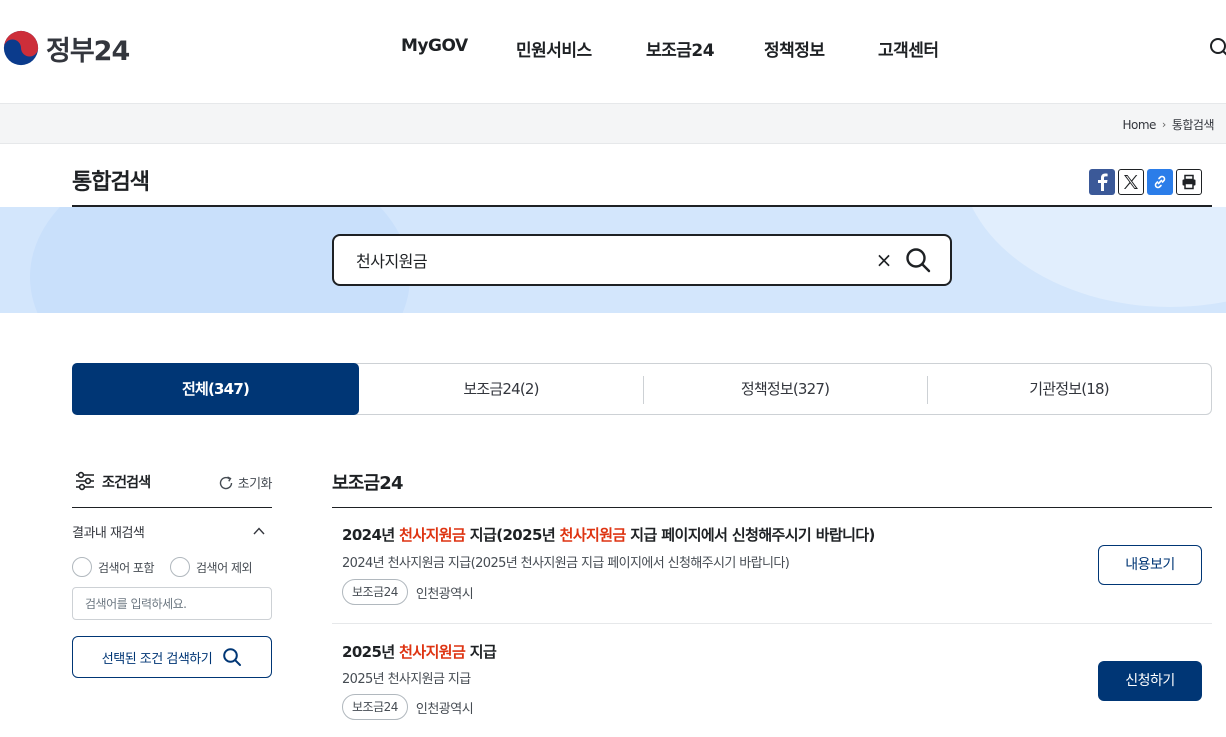 The width and height of the screenshot is (1226, 737). What do you see at coordinates (172, 603) in the screenshot?
I see `re-search-input` at bounding box center [172, 603].